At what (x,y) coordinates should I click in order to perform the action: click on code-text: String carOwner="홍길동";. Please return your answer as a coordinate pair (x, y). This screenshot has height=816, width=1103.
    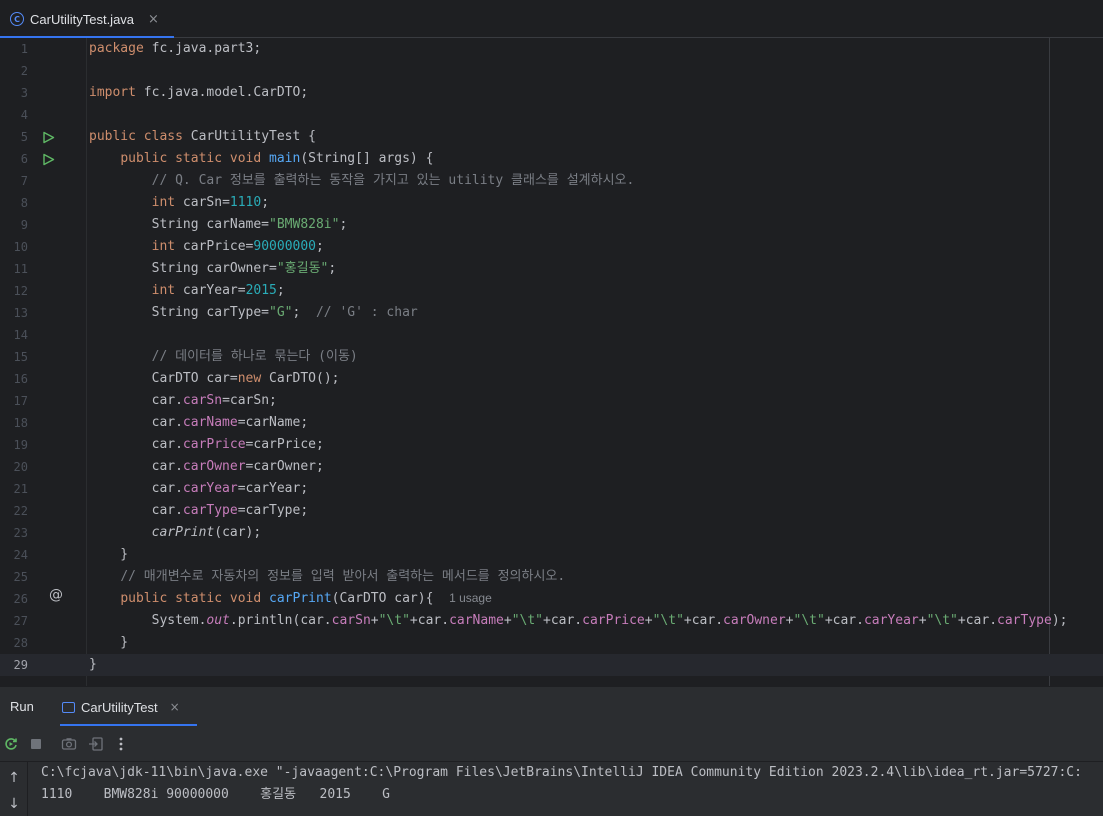
    Looking at the image, I should click on (213, 268).